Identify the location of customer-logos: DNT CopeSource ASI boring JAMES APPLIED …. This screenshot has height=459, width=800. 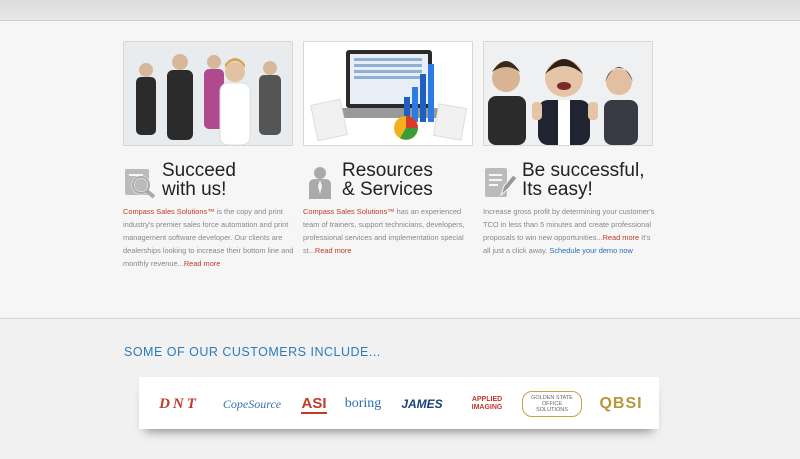
(399, 403).